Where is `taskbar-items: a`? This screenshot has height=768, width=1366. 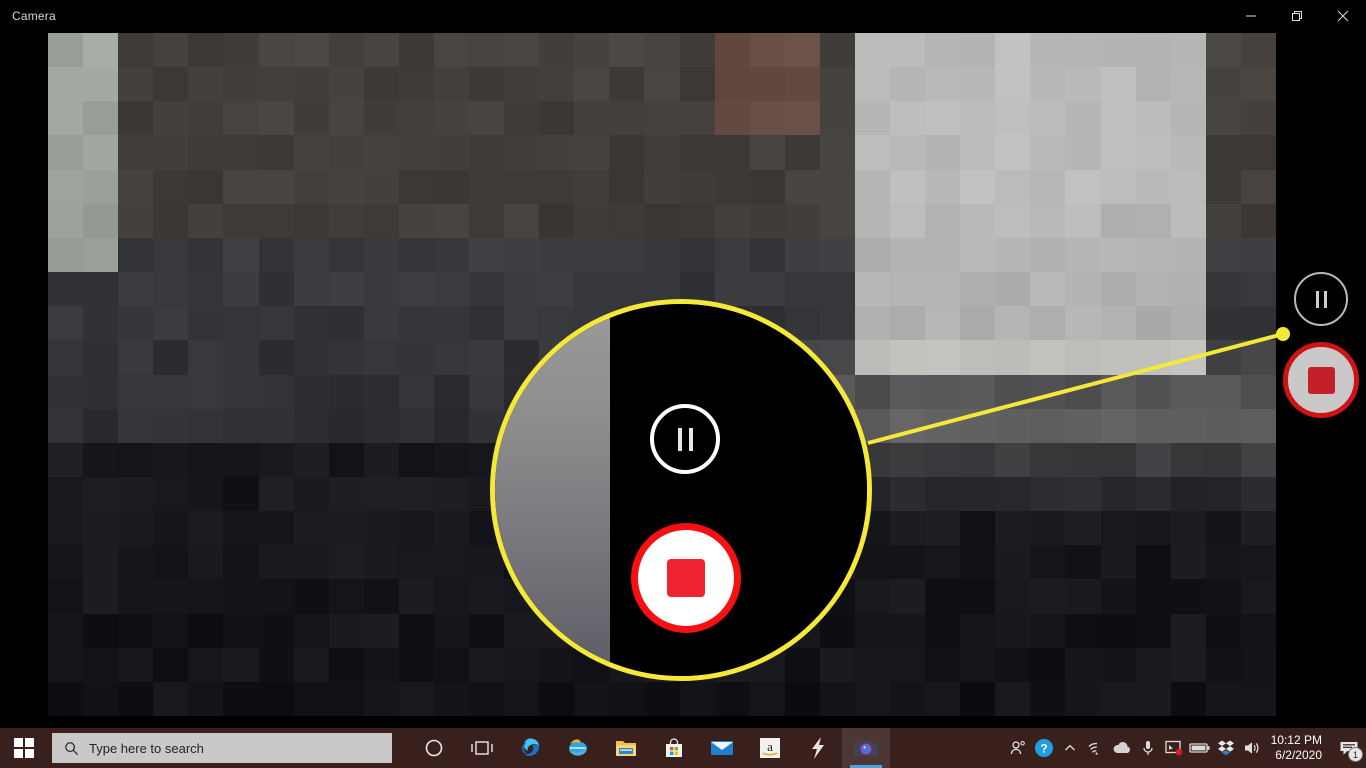
taskbar-items: a is located at coordinates (650, 748).